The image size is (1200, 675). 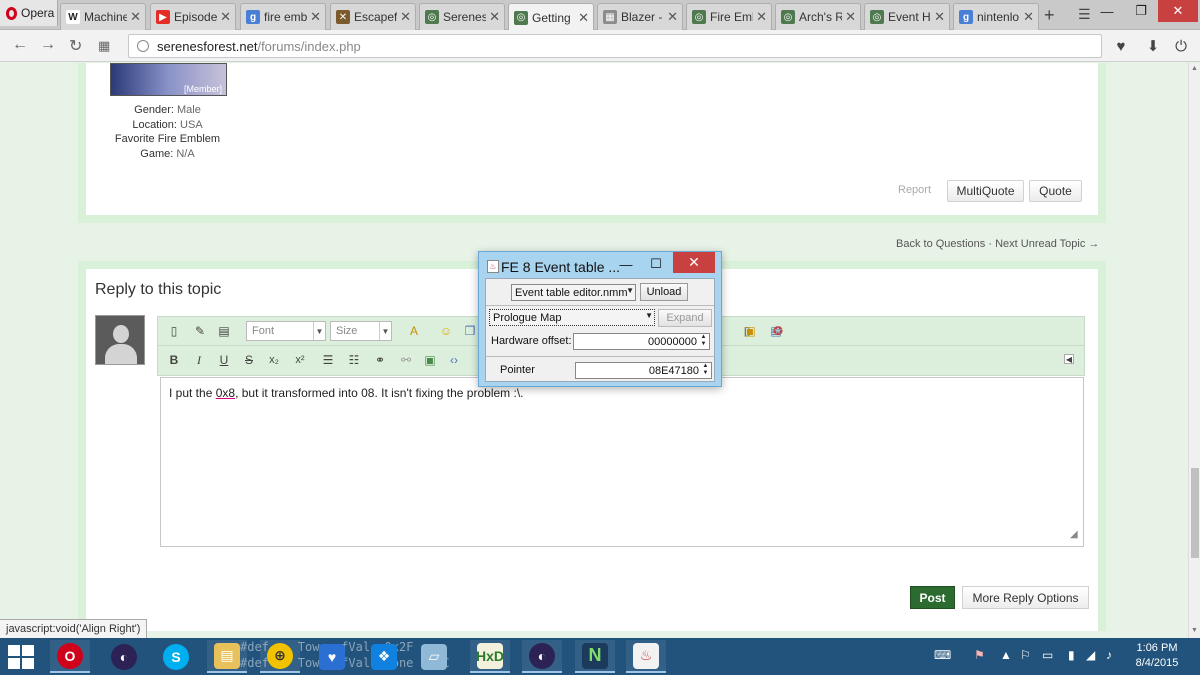 What do you see at coordinates (174, 360) in the screenshot?
I see `bold-icon: B` at bounding box center [174, 360].